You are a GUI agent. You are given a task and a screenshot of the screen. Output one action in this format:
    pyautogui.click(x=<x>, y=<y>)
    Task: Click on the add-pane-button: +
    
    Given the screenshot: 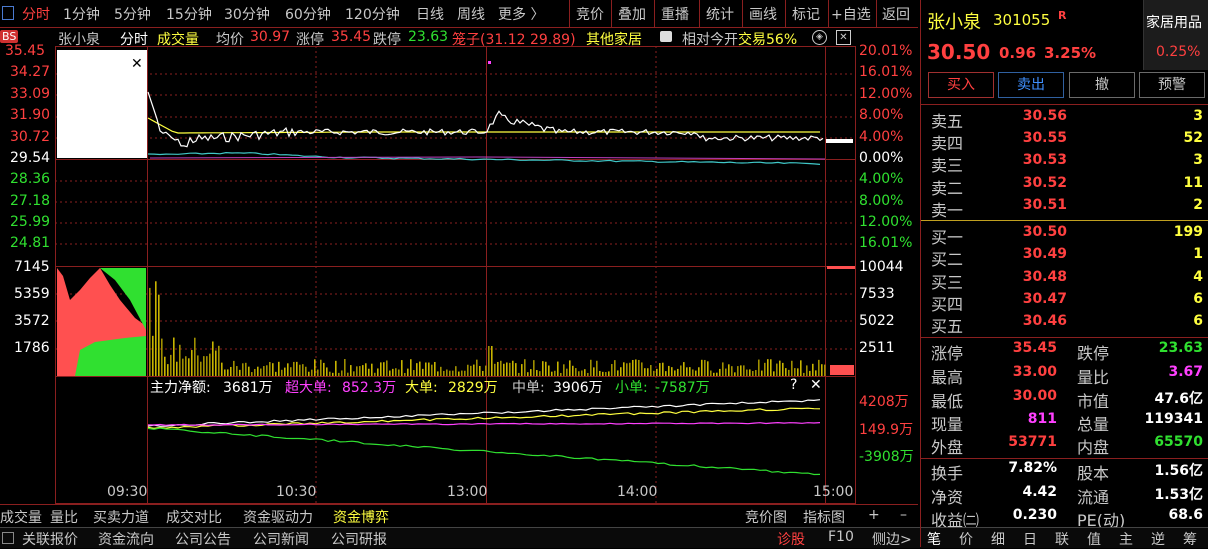 What is the action you would take?
    pyautogui.click(x=874, y=515)
    